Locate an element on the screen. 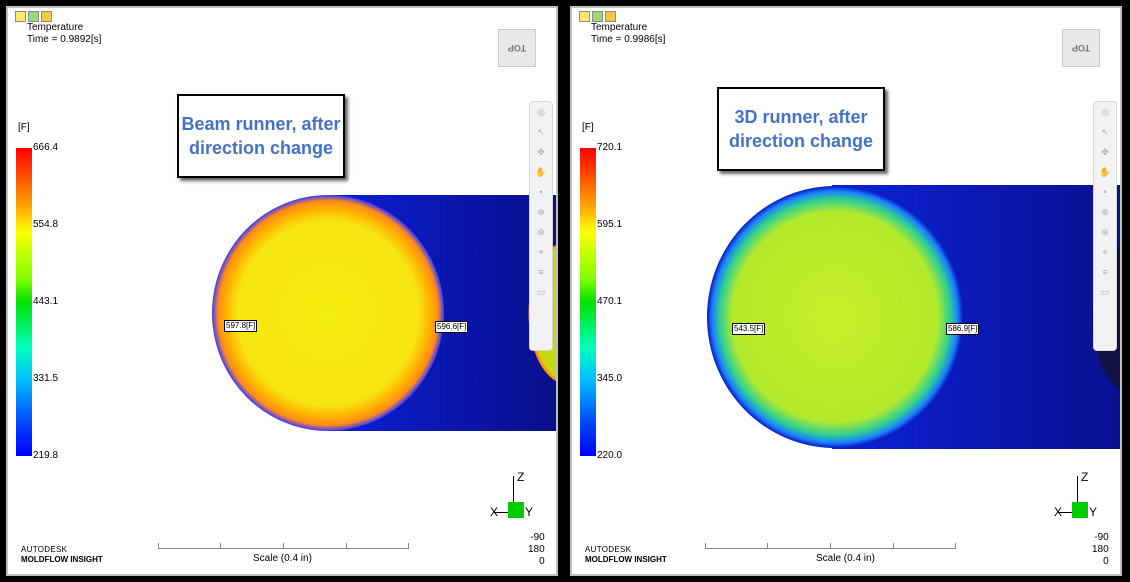 This screenshot has width=1130, height=582. runner-plot is located at coordinates (384, 313).